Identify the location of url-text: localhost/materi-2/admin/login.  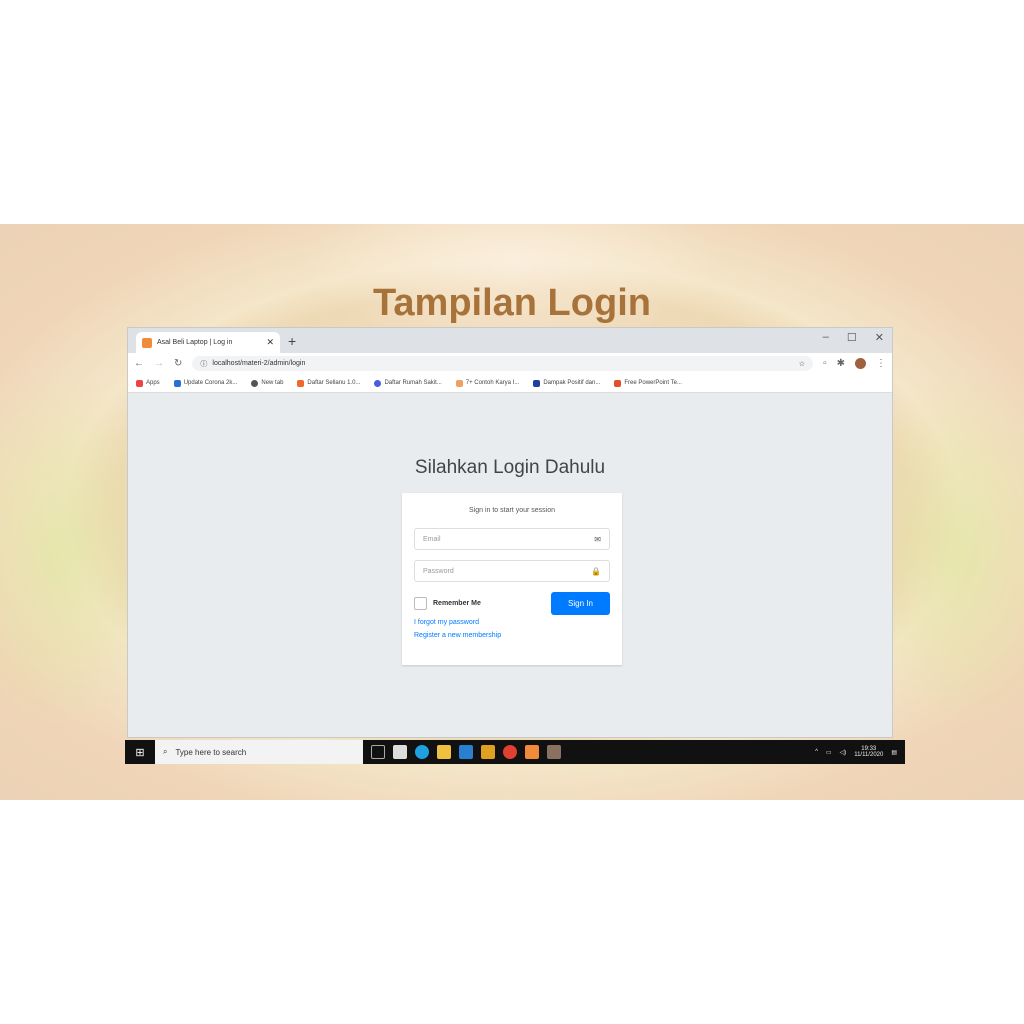
(259, 363).